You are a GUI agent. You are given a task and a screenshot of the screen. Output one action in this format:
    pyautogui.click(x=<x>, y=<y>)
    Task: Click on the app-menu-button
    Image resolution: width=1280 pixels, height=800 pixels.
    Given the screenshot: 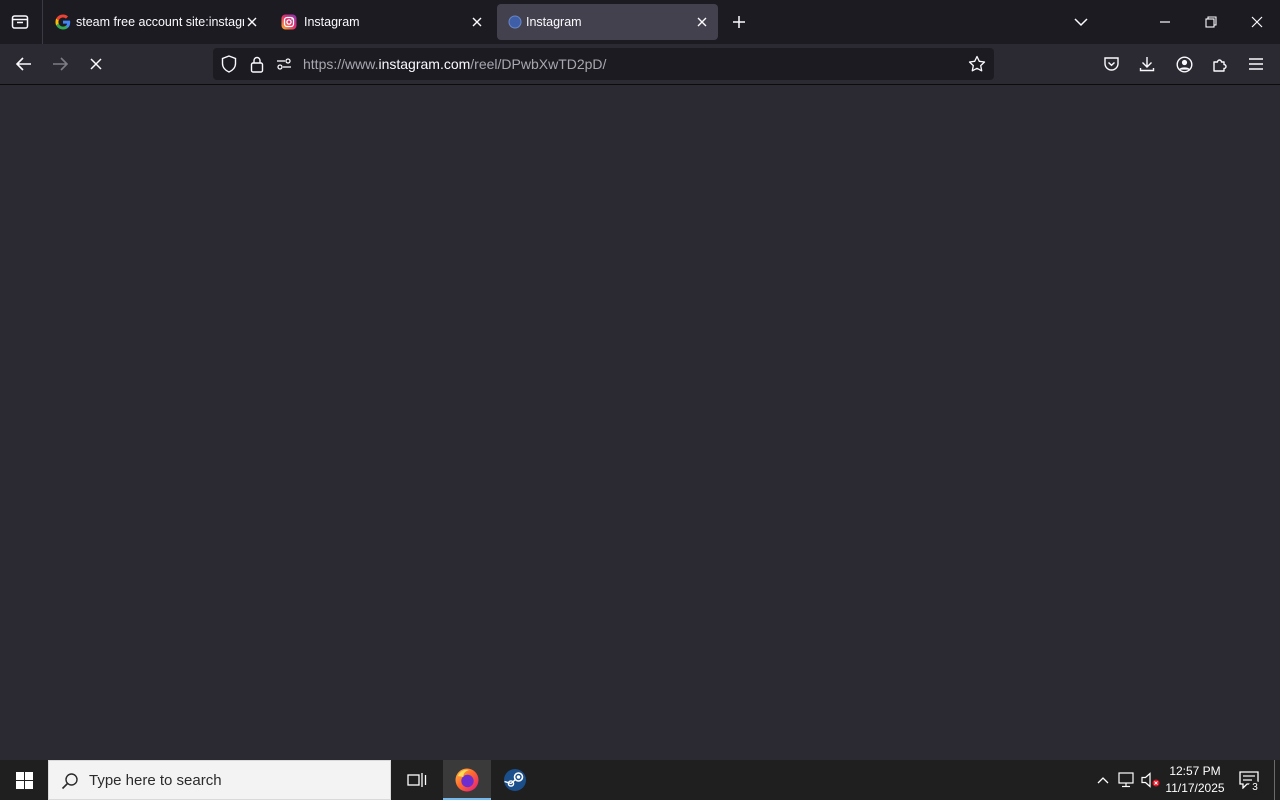 What is the action you would take?
    pyautogui.click(x=1256, y=64)
    